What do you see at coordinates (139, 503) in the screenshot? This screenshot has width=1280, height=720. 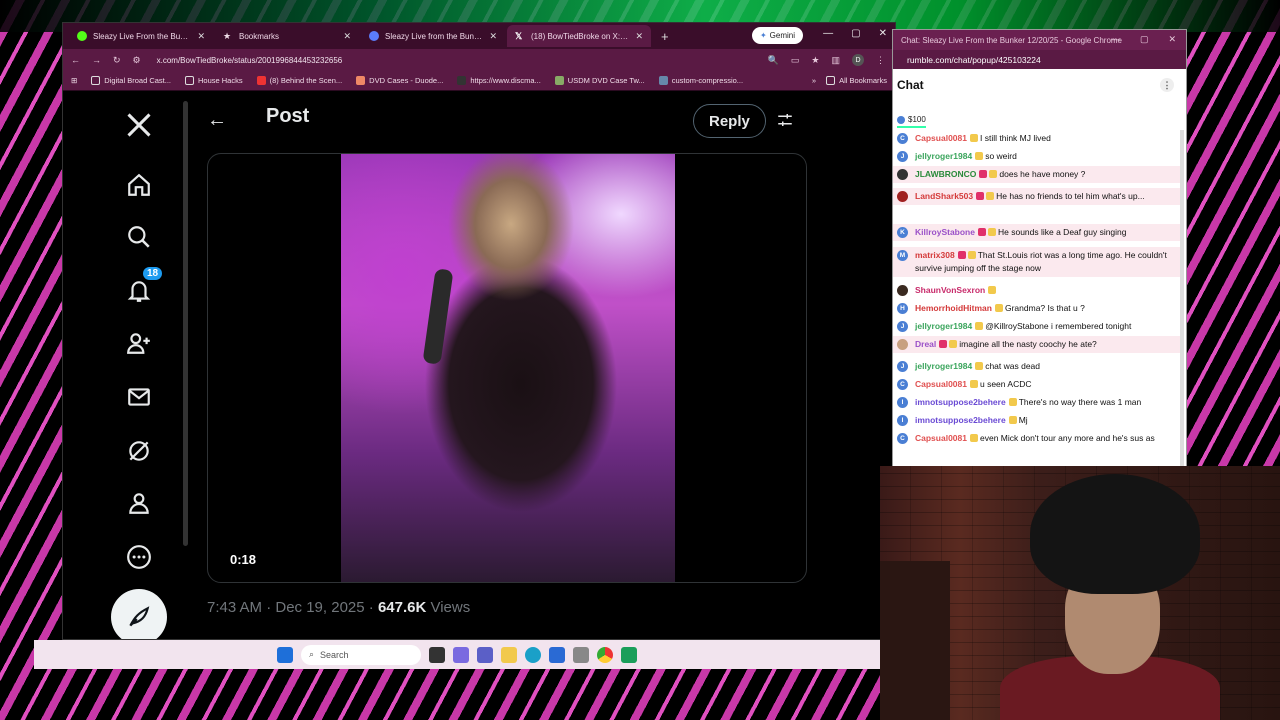 I see `profile-icon` at bounding box center [139, 503].